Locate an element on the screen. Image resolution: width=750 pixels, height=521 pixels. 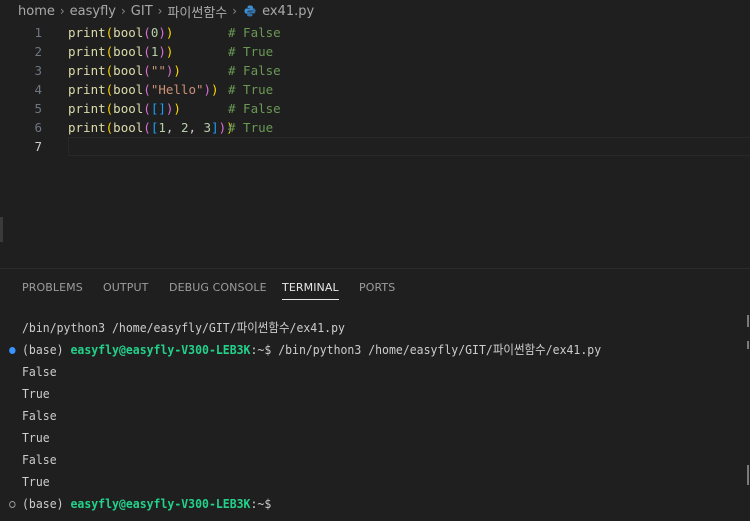
tab-problems: PROBLEMS is located at coordinates (52, 287).